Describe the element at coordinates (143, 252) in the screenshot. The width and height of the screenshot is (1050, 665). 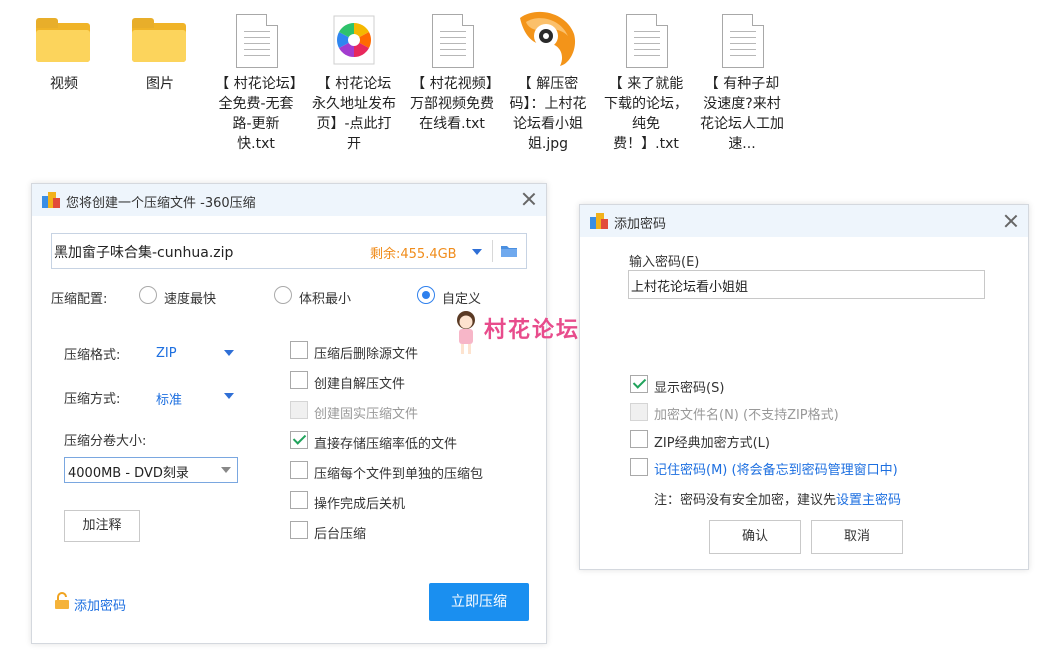
I see `archive-name-input: 黑加畲子味合集-cunhua.zip` at that location.